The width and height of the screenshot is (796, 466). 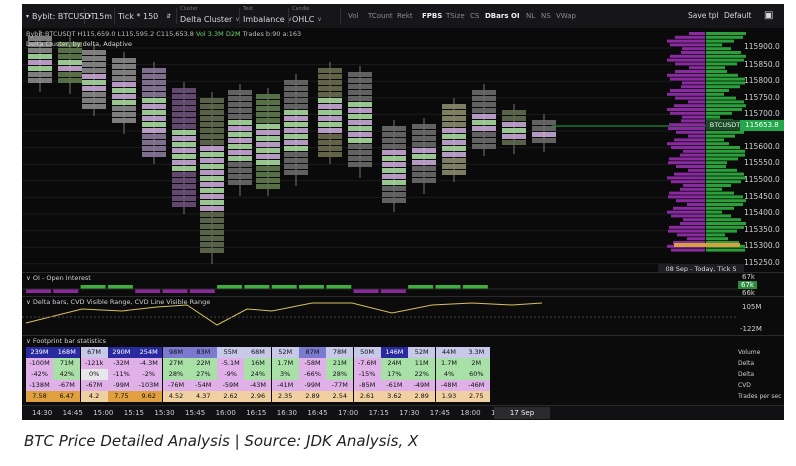 I want to click on stats-cell: -7.6M, so click(x=367, y=363).